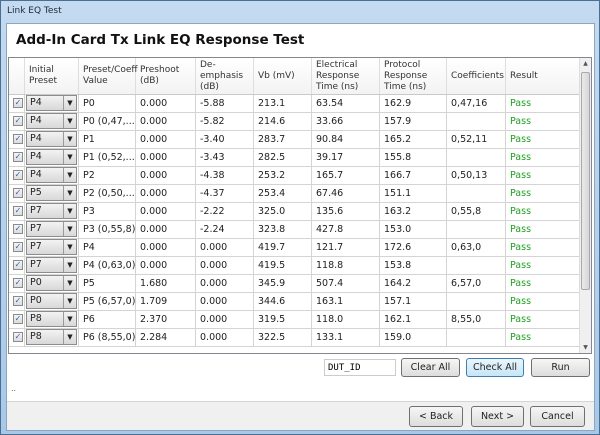  I want to click on scroll-down-icon: ▼, so click(585, 347).